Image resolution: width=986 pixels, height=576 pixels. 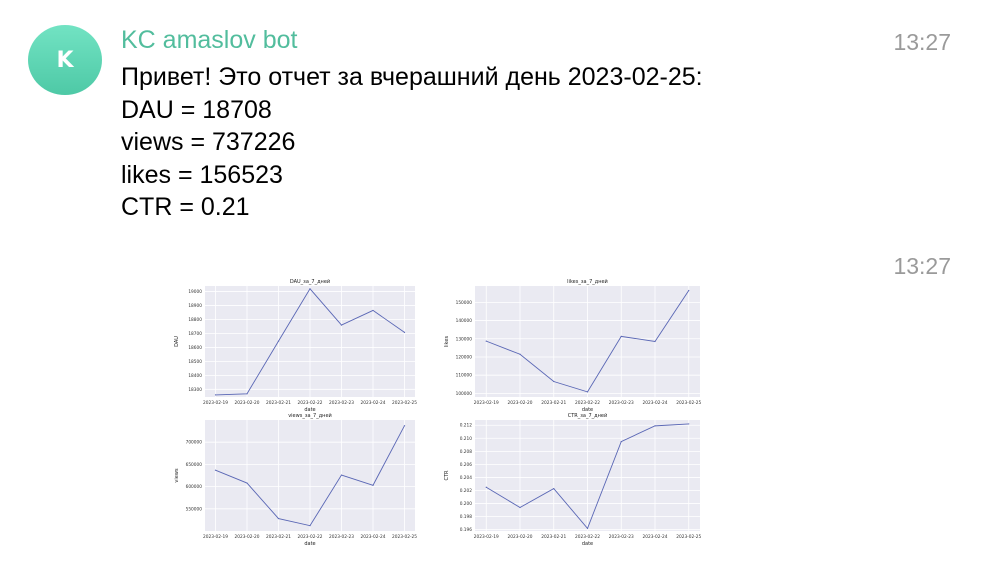 What do you see at coordinates (466, 504) in the screenshot?
I see `y-tick-label: 0.200` at bounding box center [466, 504].